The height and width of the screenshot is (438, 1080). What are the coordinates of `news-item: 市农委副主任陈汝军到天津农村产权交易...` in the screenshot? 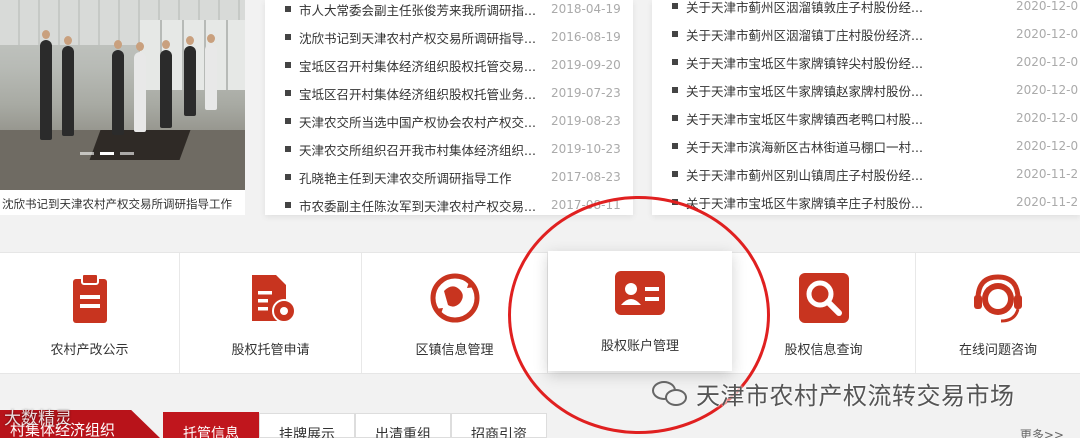 It's located at (410, 205).